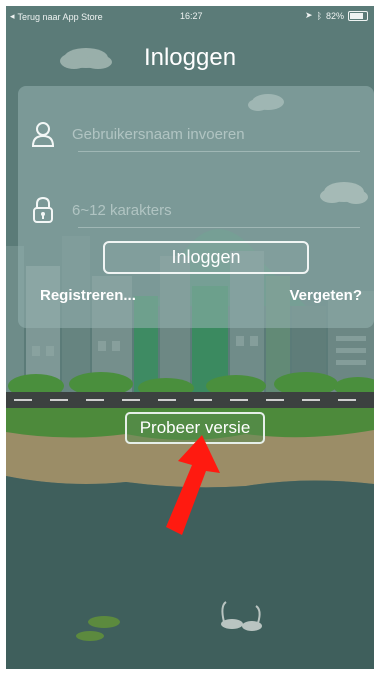  I want to click on battery-level, so click(357, 15).